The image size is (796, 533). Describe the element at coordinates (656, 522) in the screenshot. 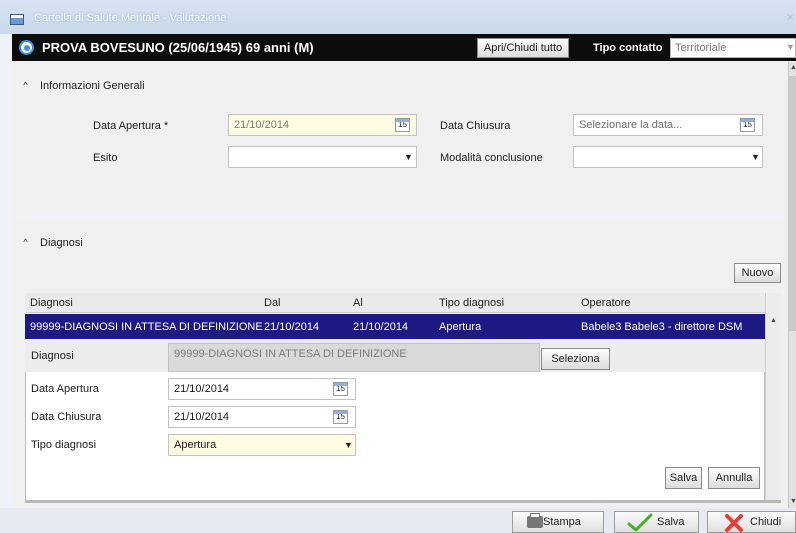

I see `salva-button: Salva` at that location.